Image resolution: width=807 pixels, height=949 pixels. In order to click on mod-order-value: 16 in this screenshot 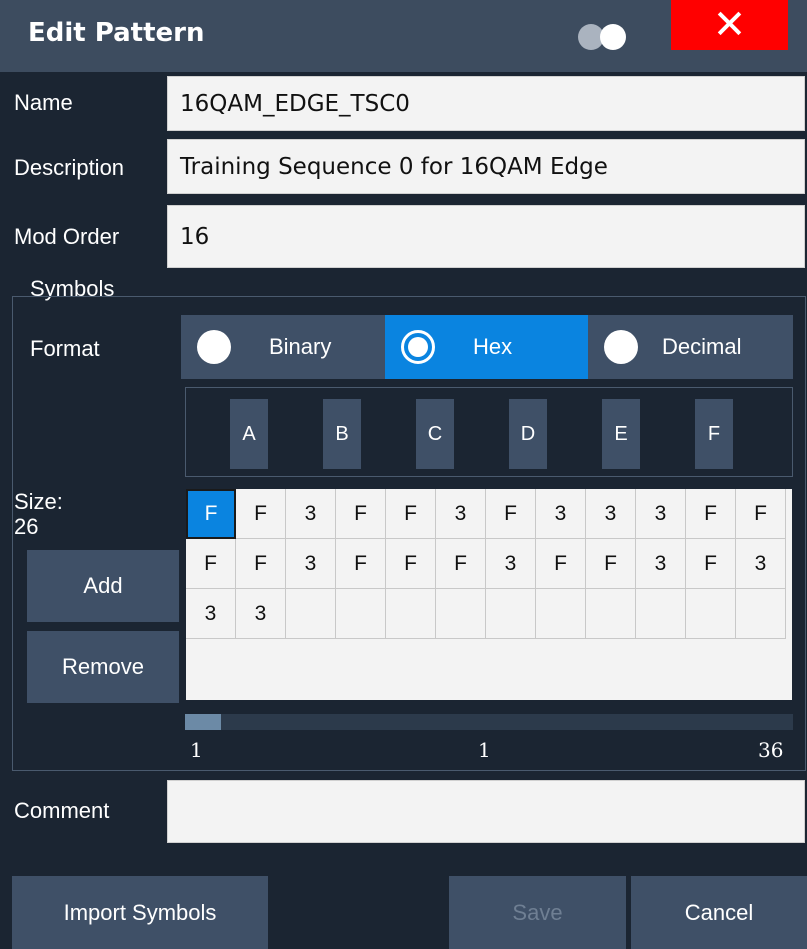, I will do `click(195, 236)`.